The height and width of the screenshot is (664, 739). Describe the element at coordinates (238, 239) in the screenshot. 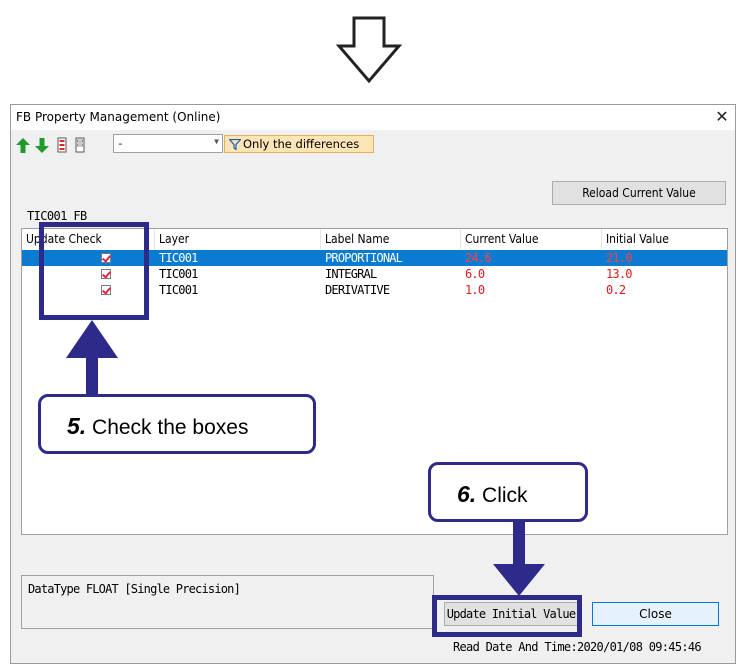

I see `column-header-layer: Layer` at that location.